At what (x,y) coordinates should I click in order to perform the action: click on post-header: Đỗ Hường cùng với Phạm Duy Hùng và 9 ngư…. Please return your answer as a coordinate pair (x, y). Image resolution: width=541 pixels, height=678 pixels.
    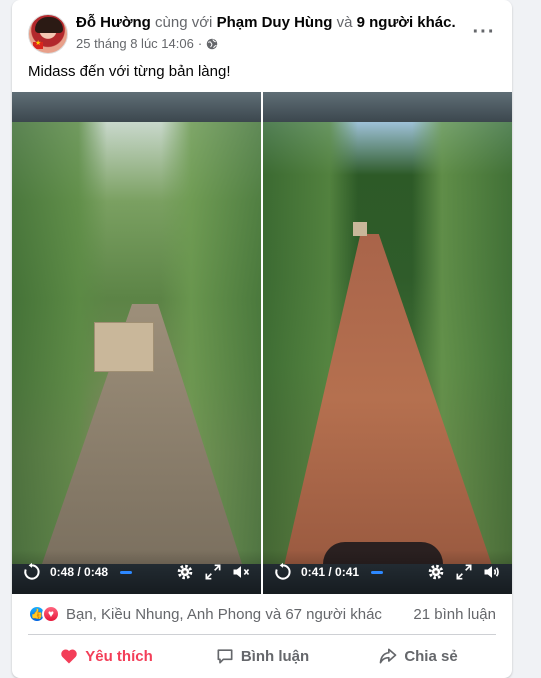
    Looking at the image, I should click on (262, 34).